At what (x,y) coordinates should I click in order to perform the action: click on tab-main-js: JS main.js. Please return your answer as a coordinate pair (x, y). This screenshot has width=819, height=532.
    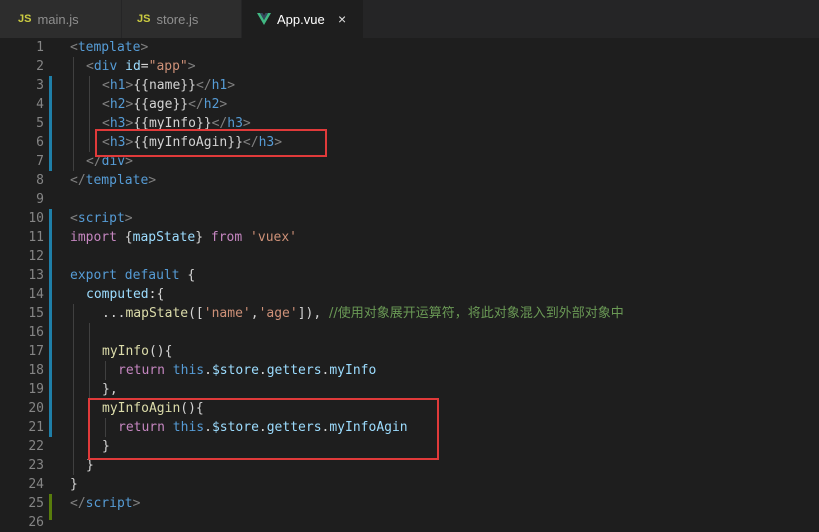
    Looking at the image, I should click on (60, 19).